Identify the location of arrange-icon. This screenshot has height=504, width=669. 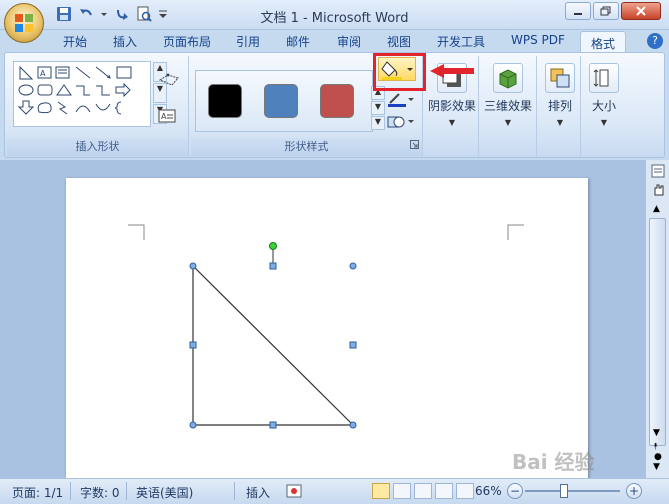
(560, 78).